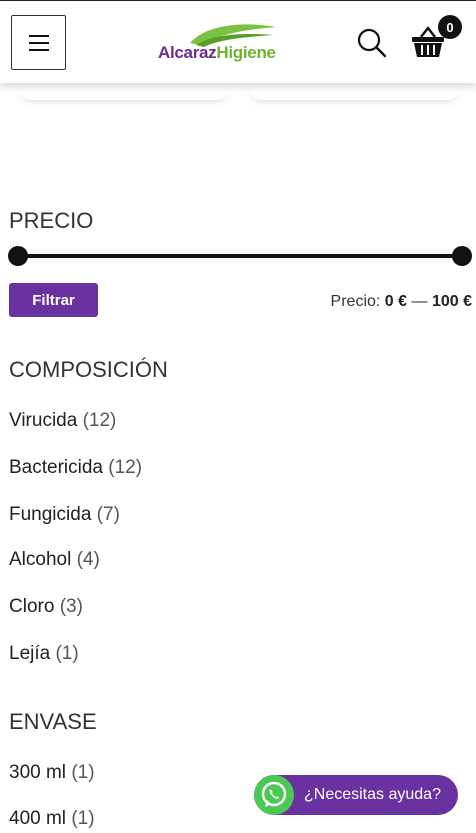 Image resolution: width=476 pixels, height=833 pixels. I want to click on packaging-item: 400 ml (1), so click(52, 819).